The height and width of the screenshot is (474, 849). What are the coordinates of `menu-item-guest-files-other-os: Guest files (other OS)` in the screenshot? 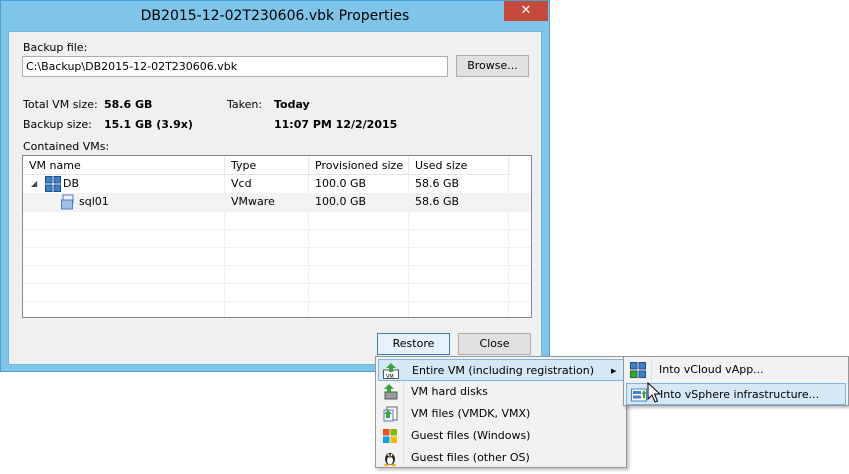 It's located at (501, 458).